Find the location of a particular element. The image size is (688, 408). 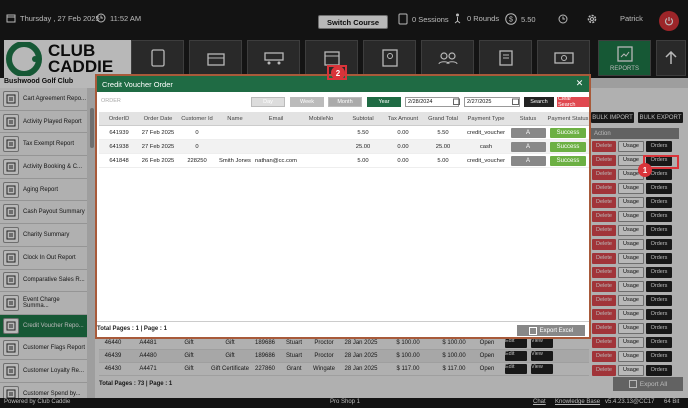

column-header: Grand Total is located at coordinates (443, 119).